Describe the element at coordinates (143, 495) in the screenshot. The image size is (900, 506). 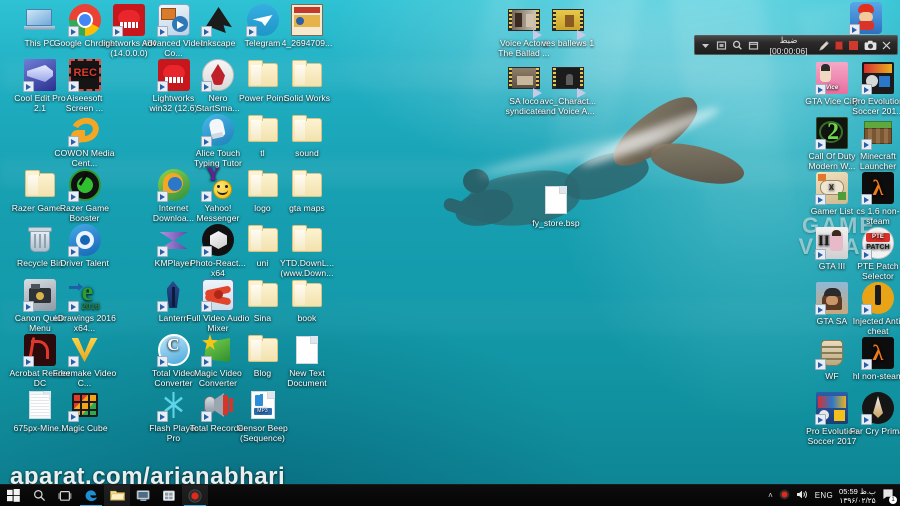
I see `media-player-button` at that location.